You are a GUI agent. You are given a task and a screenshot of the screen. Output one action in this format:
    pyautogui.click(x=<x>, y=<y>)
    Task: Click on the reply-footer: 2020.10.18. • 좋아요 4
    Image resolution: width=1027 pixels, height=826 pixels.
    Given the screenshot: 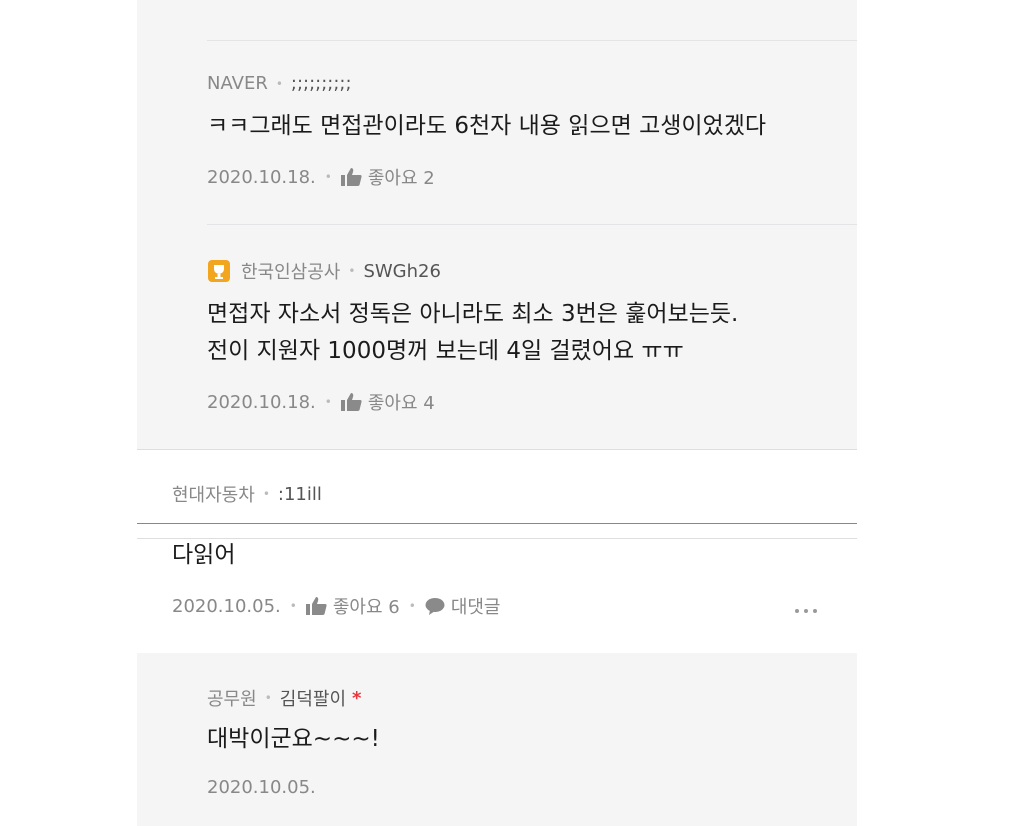 What is the action you would take?
    pyautogui.click(x=321, y=402)
    